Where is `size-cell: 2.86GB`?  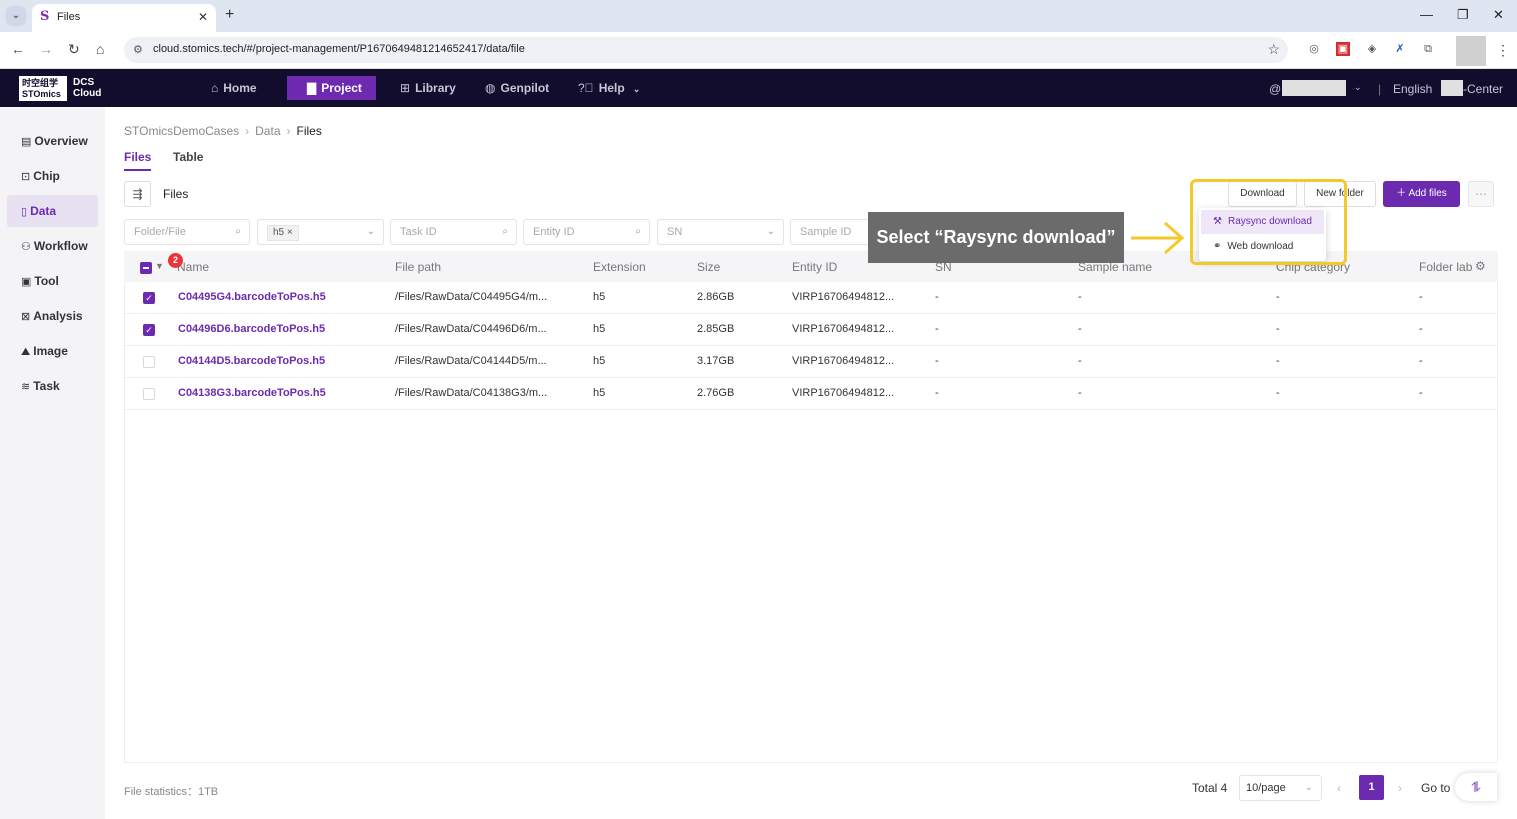 size-cell: 2.86GB is located at coordinates (716, 297).